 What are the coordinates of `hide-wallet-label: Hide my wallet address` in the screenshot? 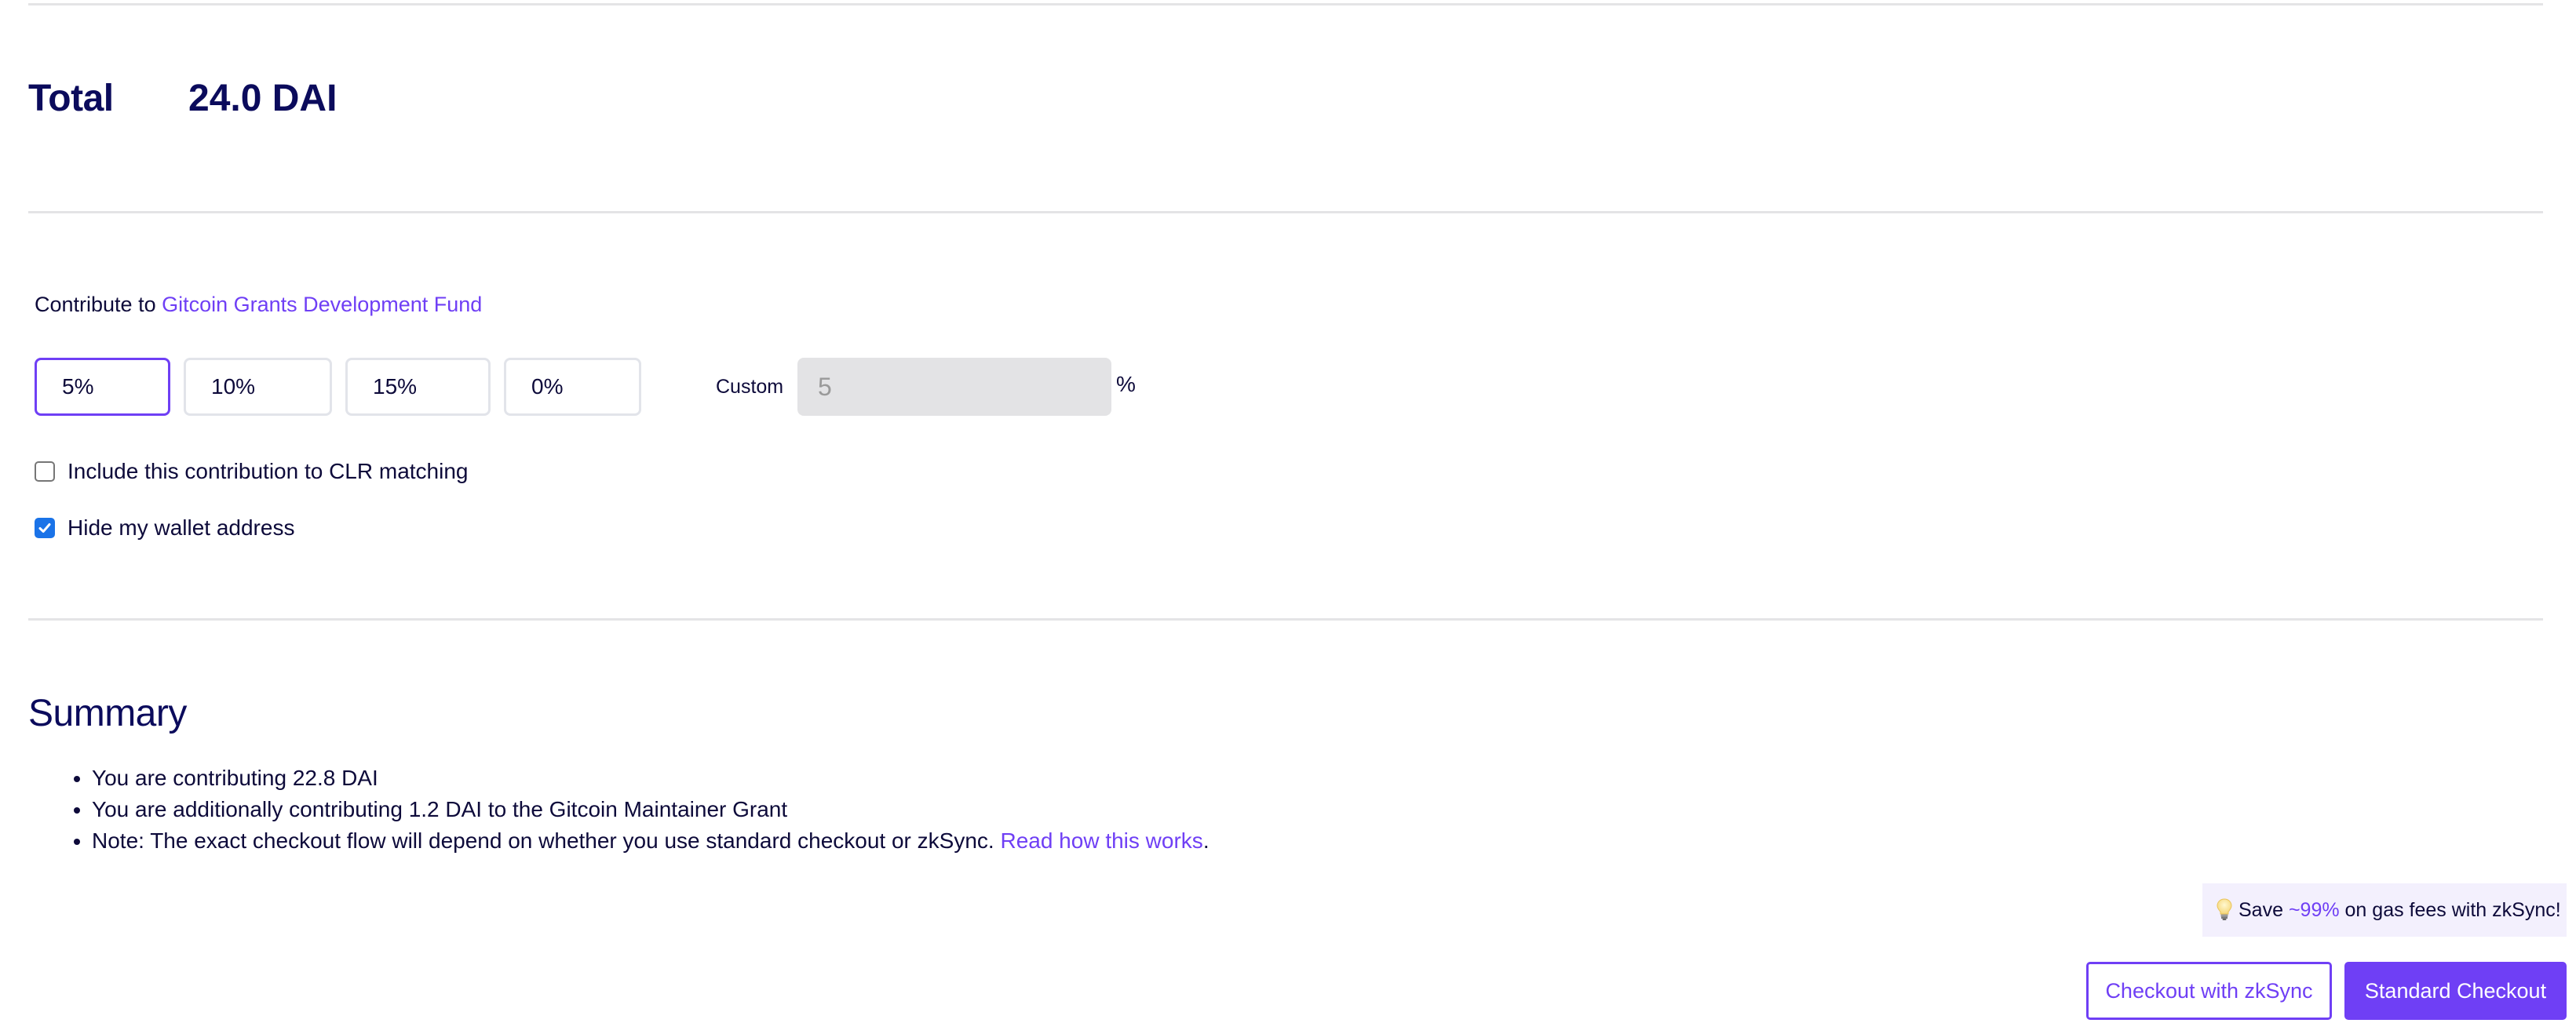 It's located at (181, 527).